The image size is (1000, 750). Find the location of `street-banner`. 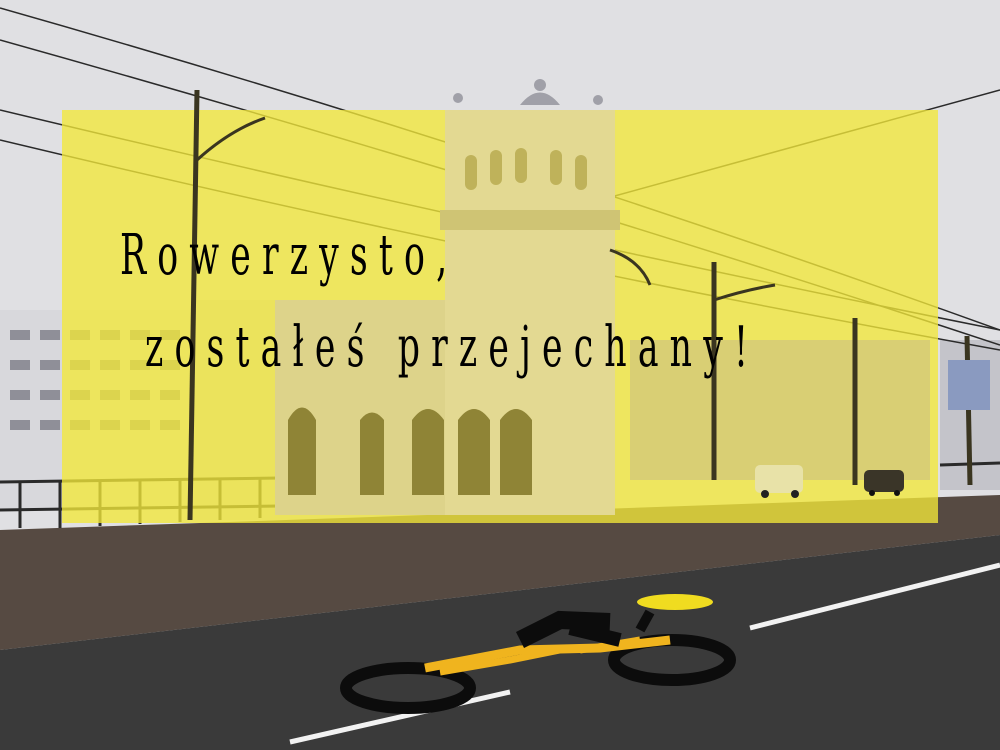

street-banner is located at coordinates (969, 385).